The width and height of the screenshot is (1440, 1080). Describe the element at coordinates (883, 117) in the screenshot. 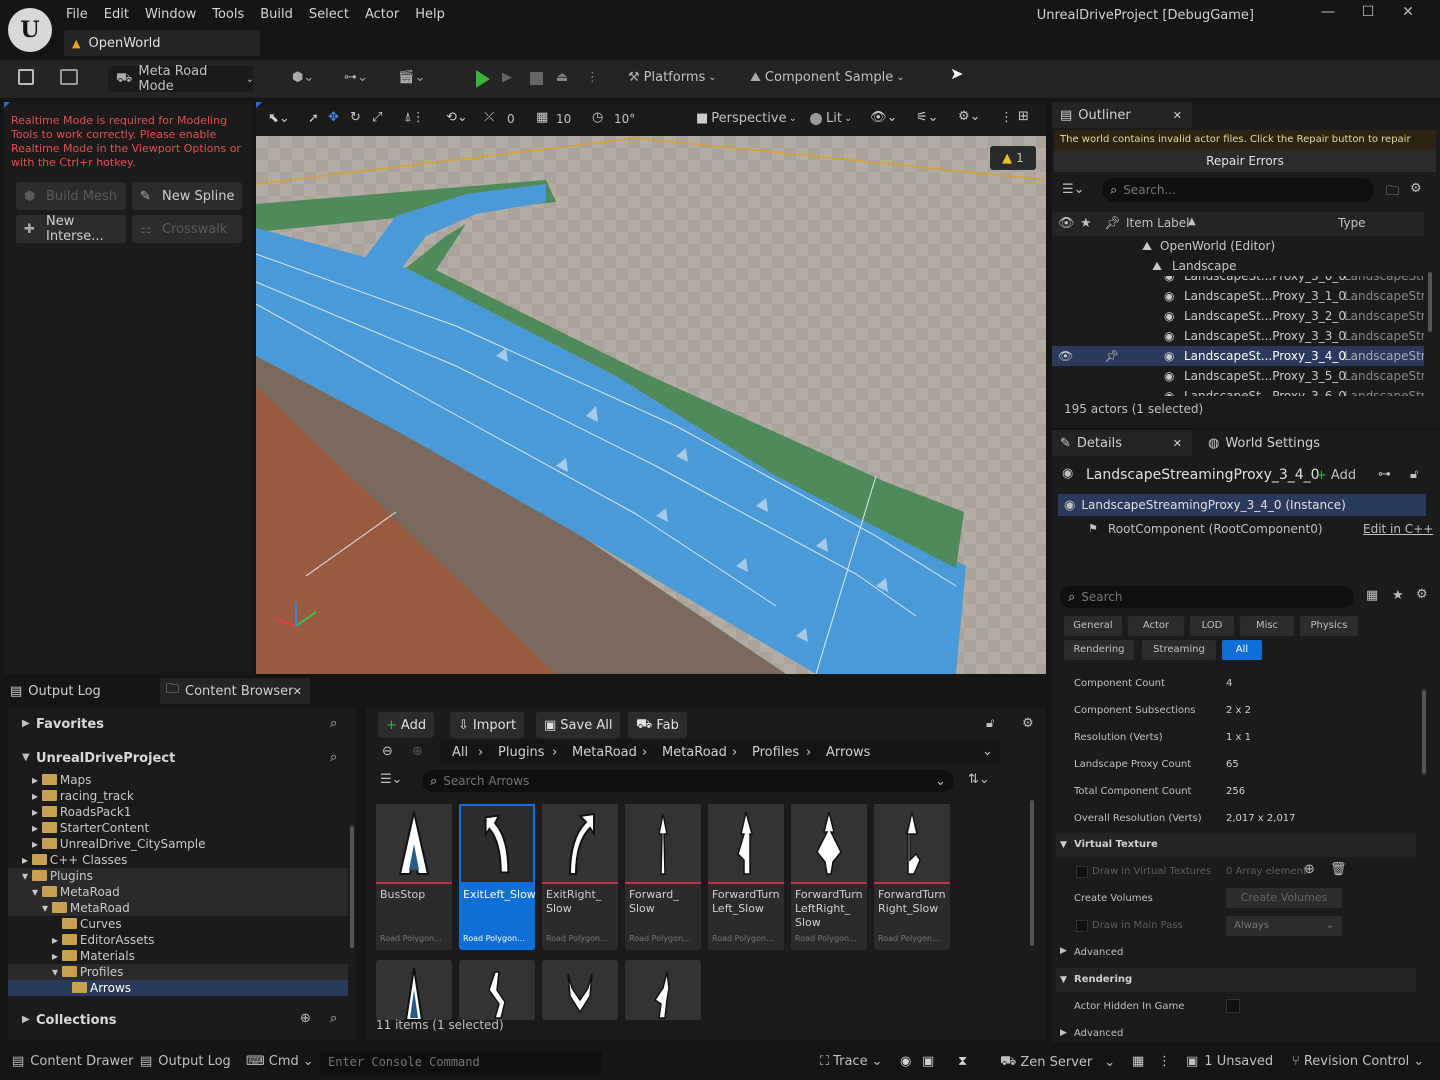

I see `show-flags-icon: 👁︎⌄` at that location.